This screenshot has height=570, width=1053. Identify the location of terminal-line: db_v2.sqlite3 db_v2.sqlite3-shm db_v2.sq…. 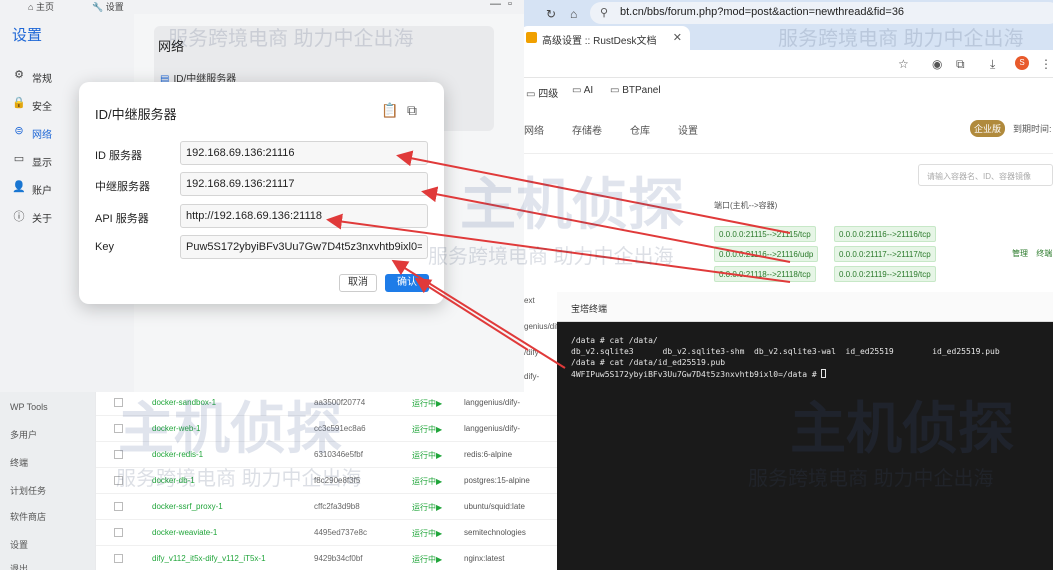
(785, 351).